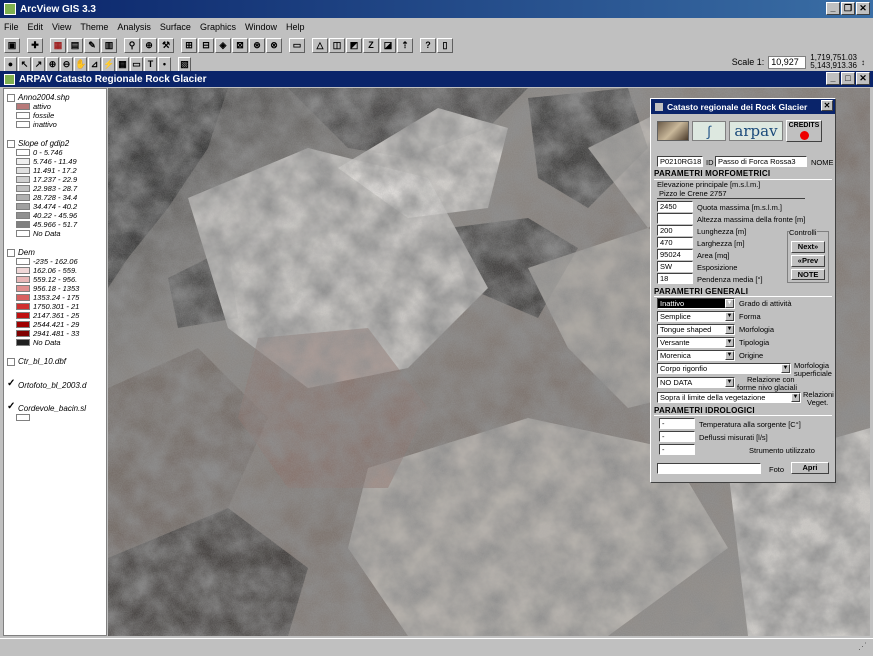  Describe the element at coordinates (804, 131) in the screenshot. I see `credits-button: CREDITS` at that location.